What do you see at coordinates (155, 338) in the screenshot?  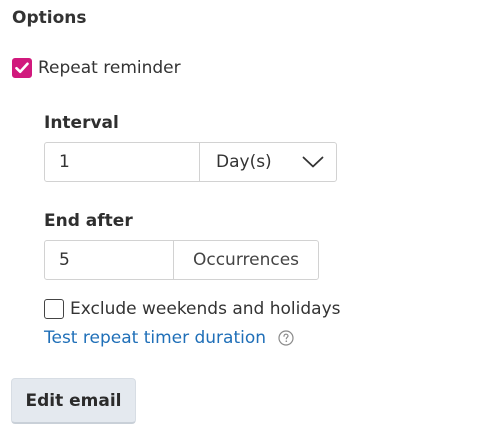 I see `test-repeat-timer-link: Test repeat timer duration` at bounding box center [155, 338].